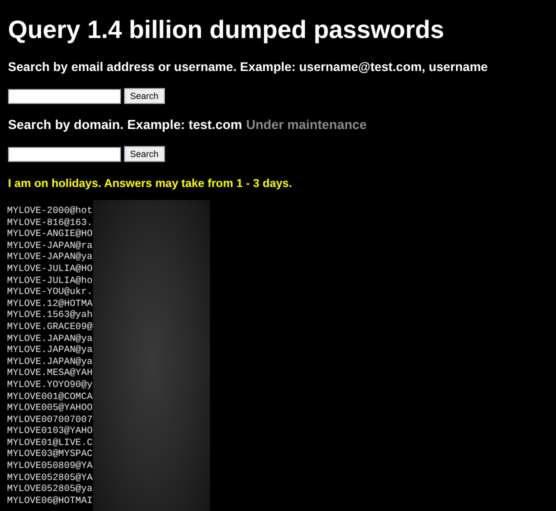 This screenshot has width=556, height=511. What do you see at coordinates (227, 30) in the screenshot?
I see `page-title: Query 1.4 billion dumped passwords` at bounding box center [227, 30].